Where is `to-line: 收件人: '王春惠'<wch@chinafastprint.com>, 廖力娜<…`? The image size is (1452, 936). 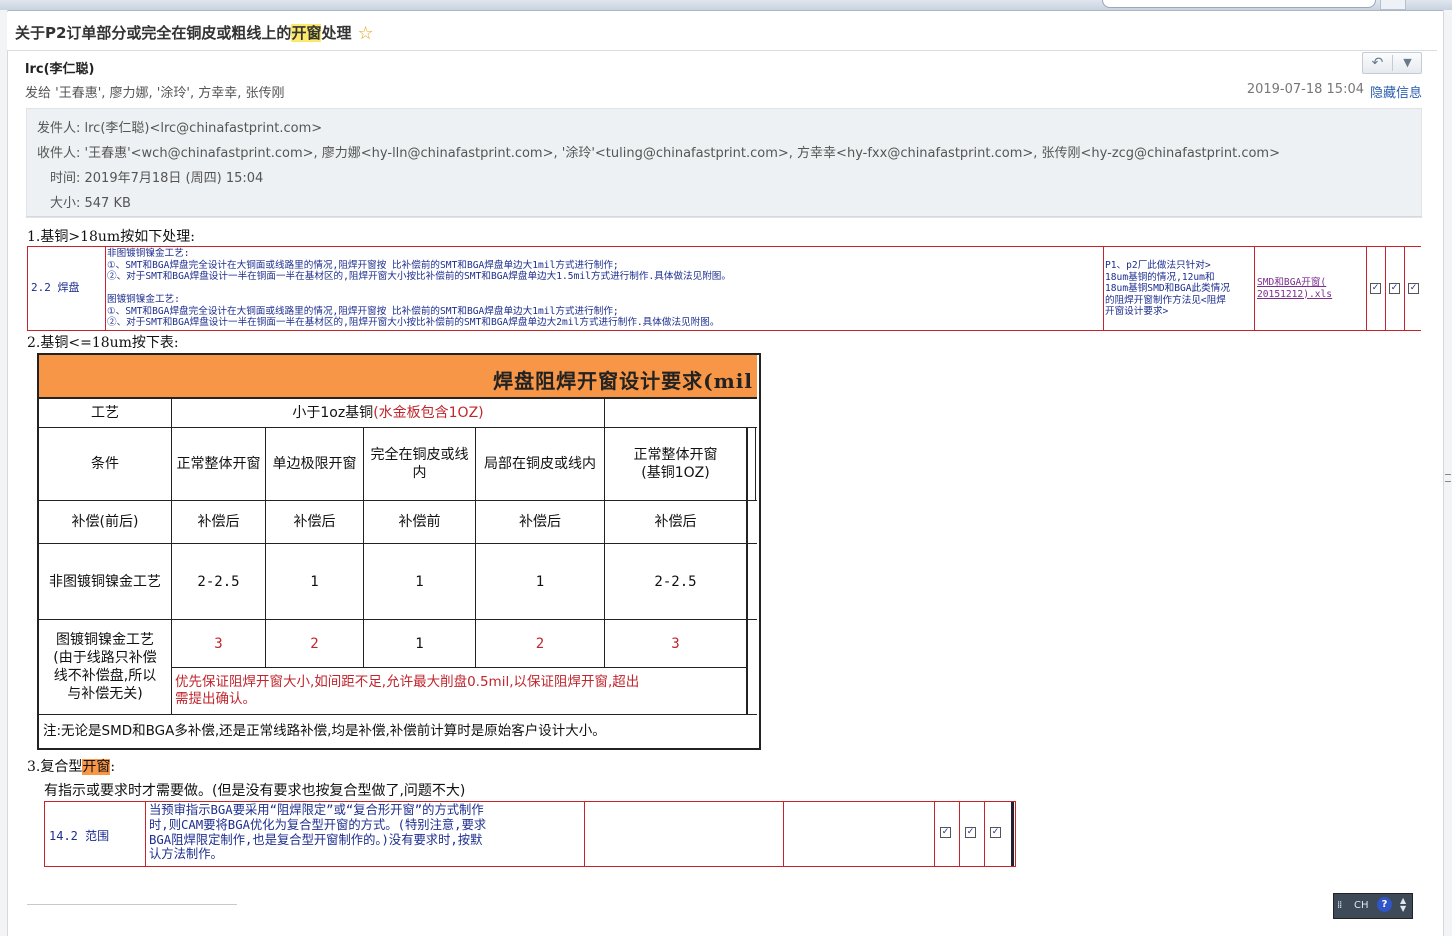
to-line: 收件人: '王春惠'<wch@chinafastprint.com>, 廖力娜<… is located at coordinates (658, 153).